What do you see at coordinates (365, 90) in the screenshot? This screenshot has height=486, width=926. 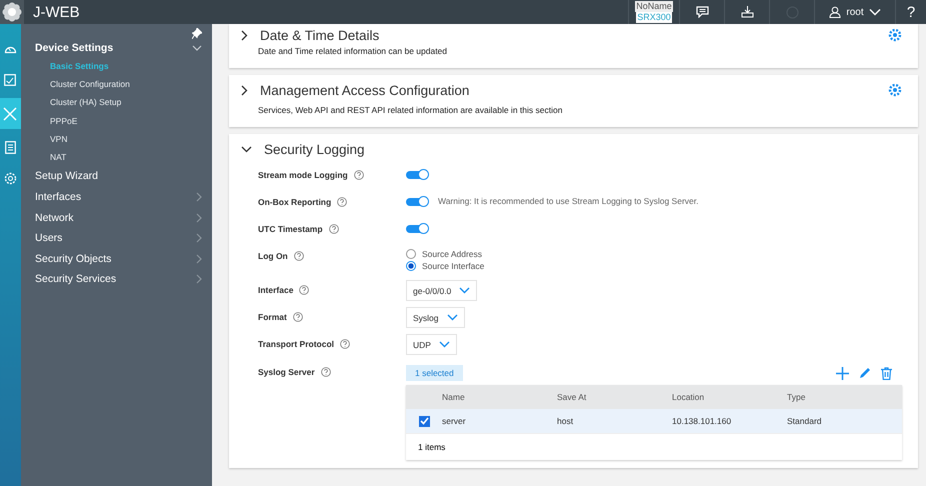 I see `section-title: Management Access Configuration` at bounding box center [365, 90].